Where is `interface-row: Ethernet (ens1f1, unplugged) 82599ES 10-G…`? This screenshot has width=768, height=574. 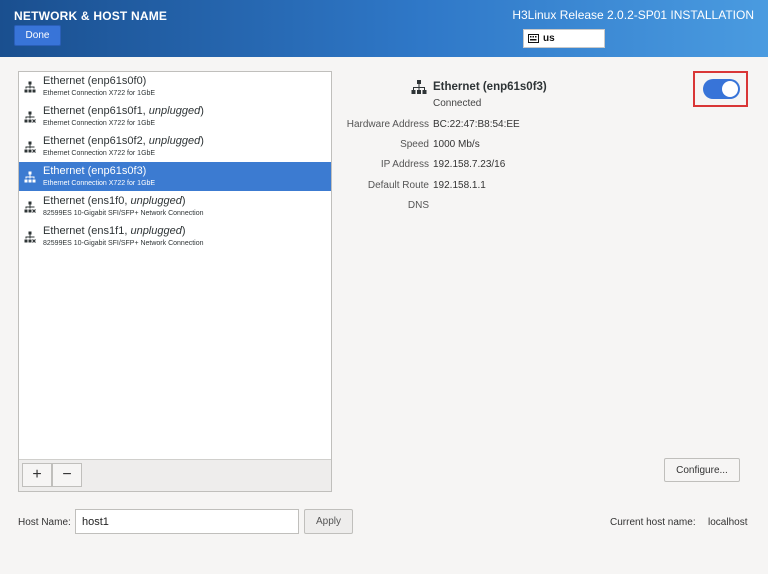 interface-row: Ethernet (ens1f1, unplugged) 82599ES 10-G… is located at coordinates (175, 236).